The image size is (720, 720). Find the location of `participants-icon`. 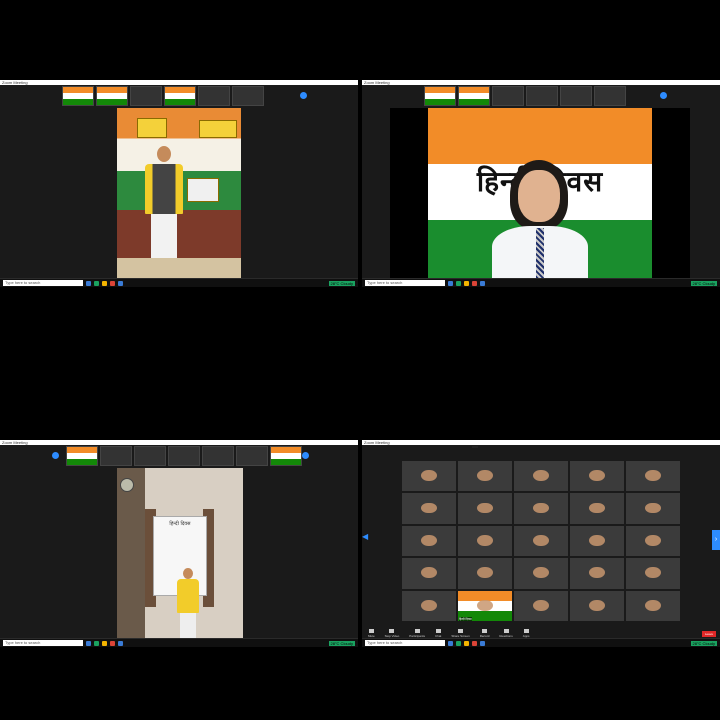

participants-icon is located at coordinates (417, 631).